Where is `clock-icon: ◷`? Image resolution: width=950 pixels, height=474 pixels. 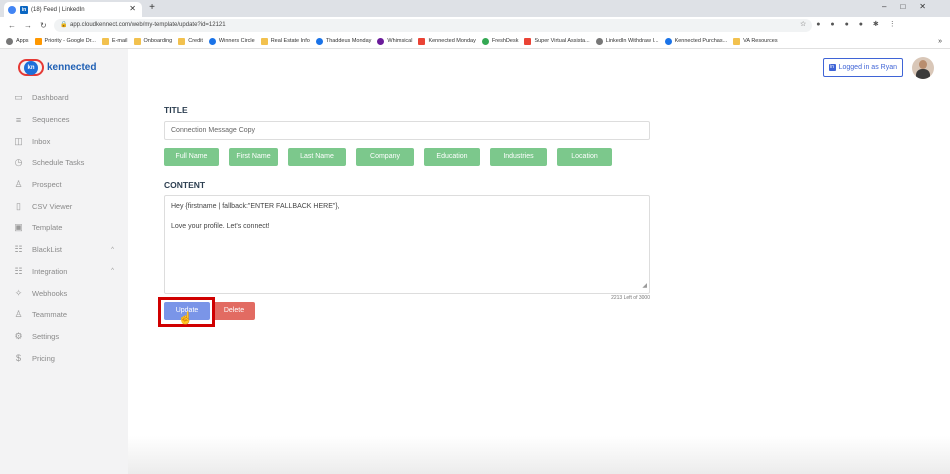 clock-icon: ◷ is located at coordinates (18, 162).